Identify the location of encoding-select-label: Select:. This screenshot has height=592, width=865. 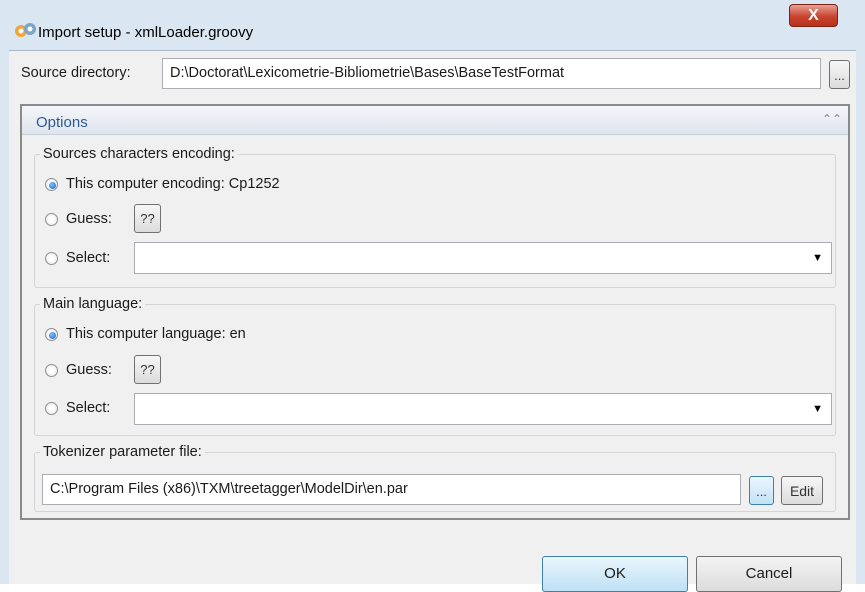
(88, 258).